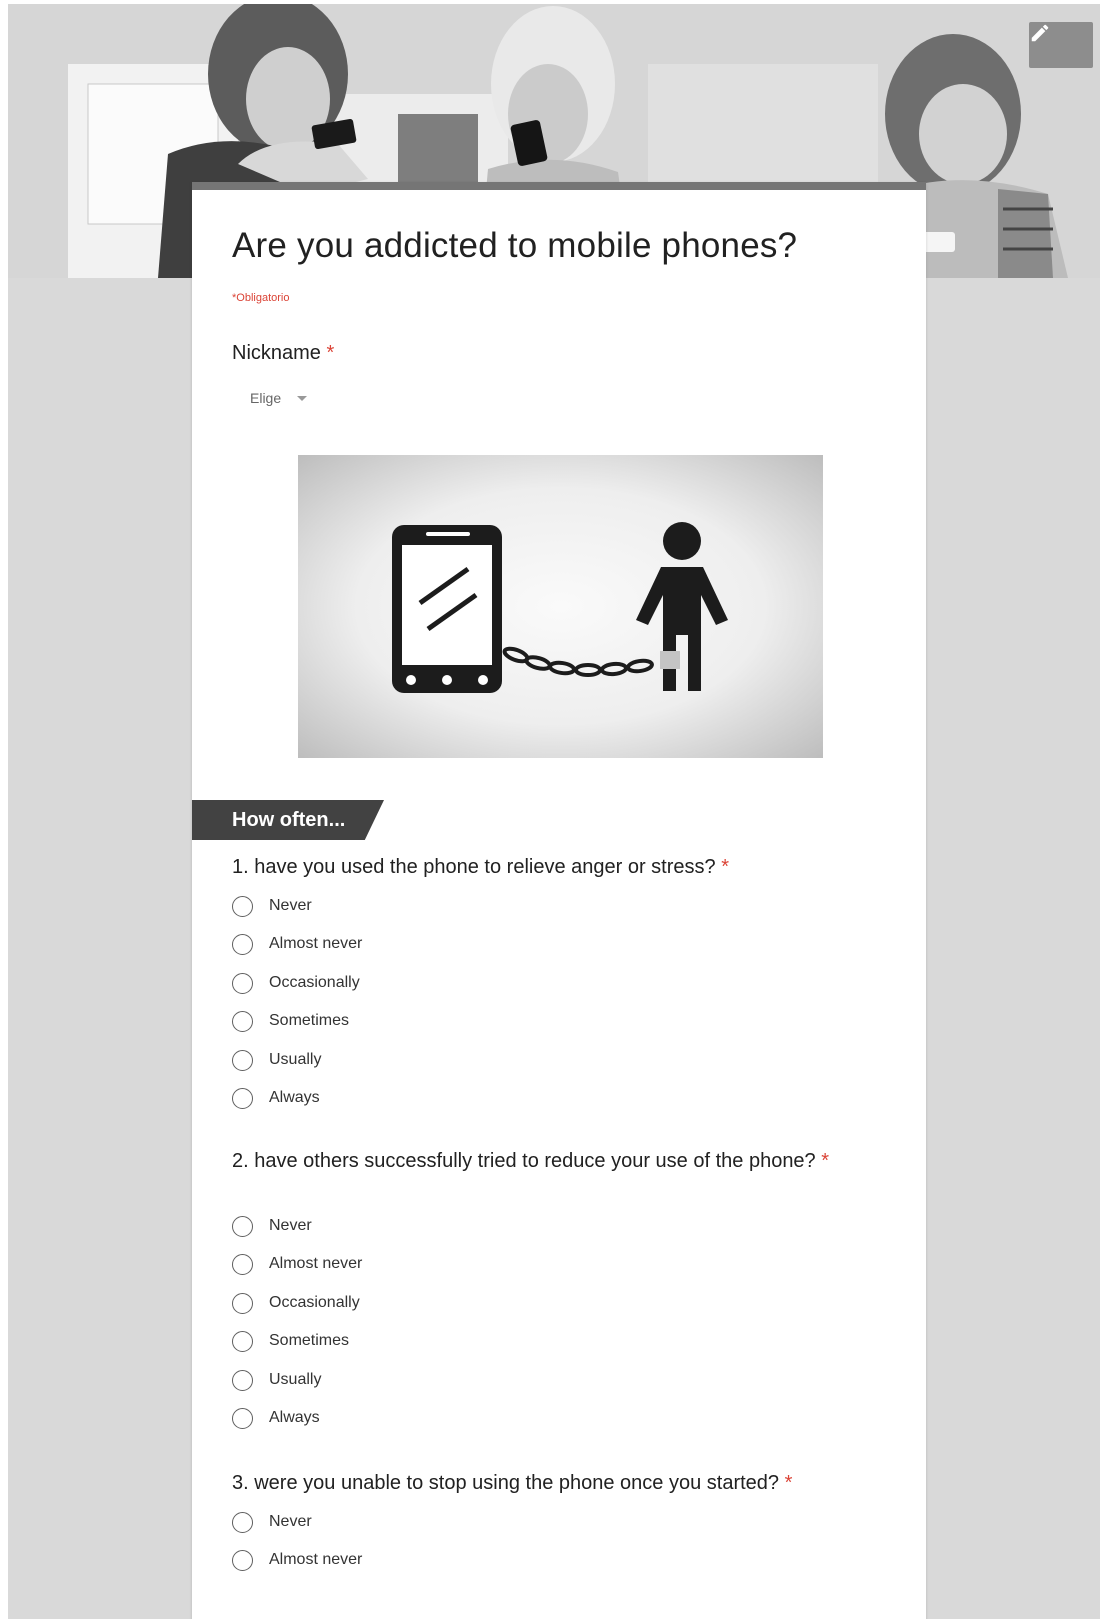 Image resolution: width=1100 pixels, height=1619 pixels. Describe the element at coordinates (515, 245) in the screenshot. I see `form-title: Are you addicted to mobile phones?` at that location.